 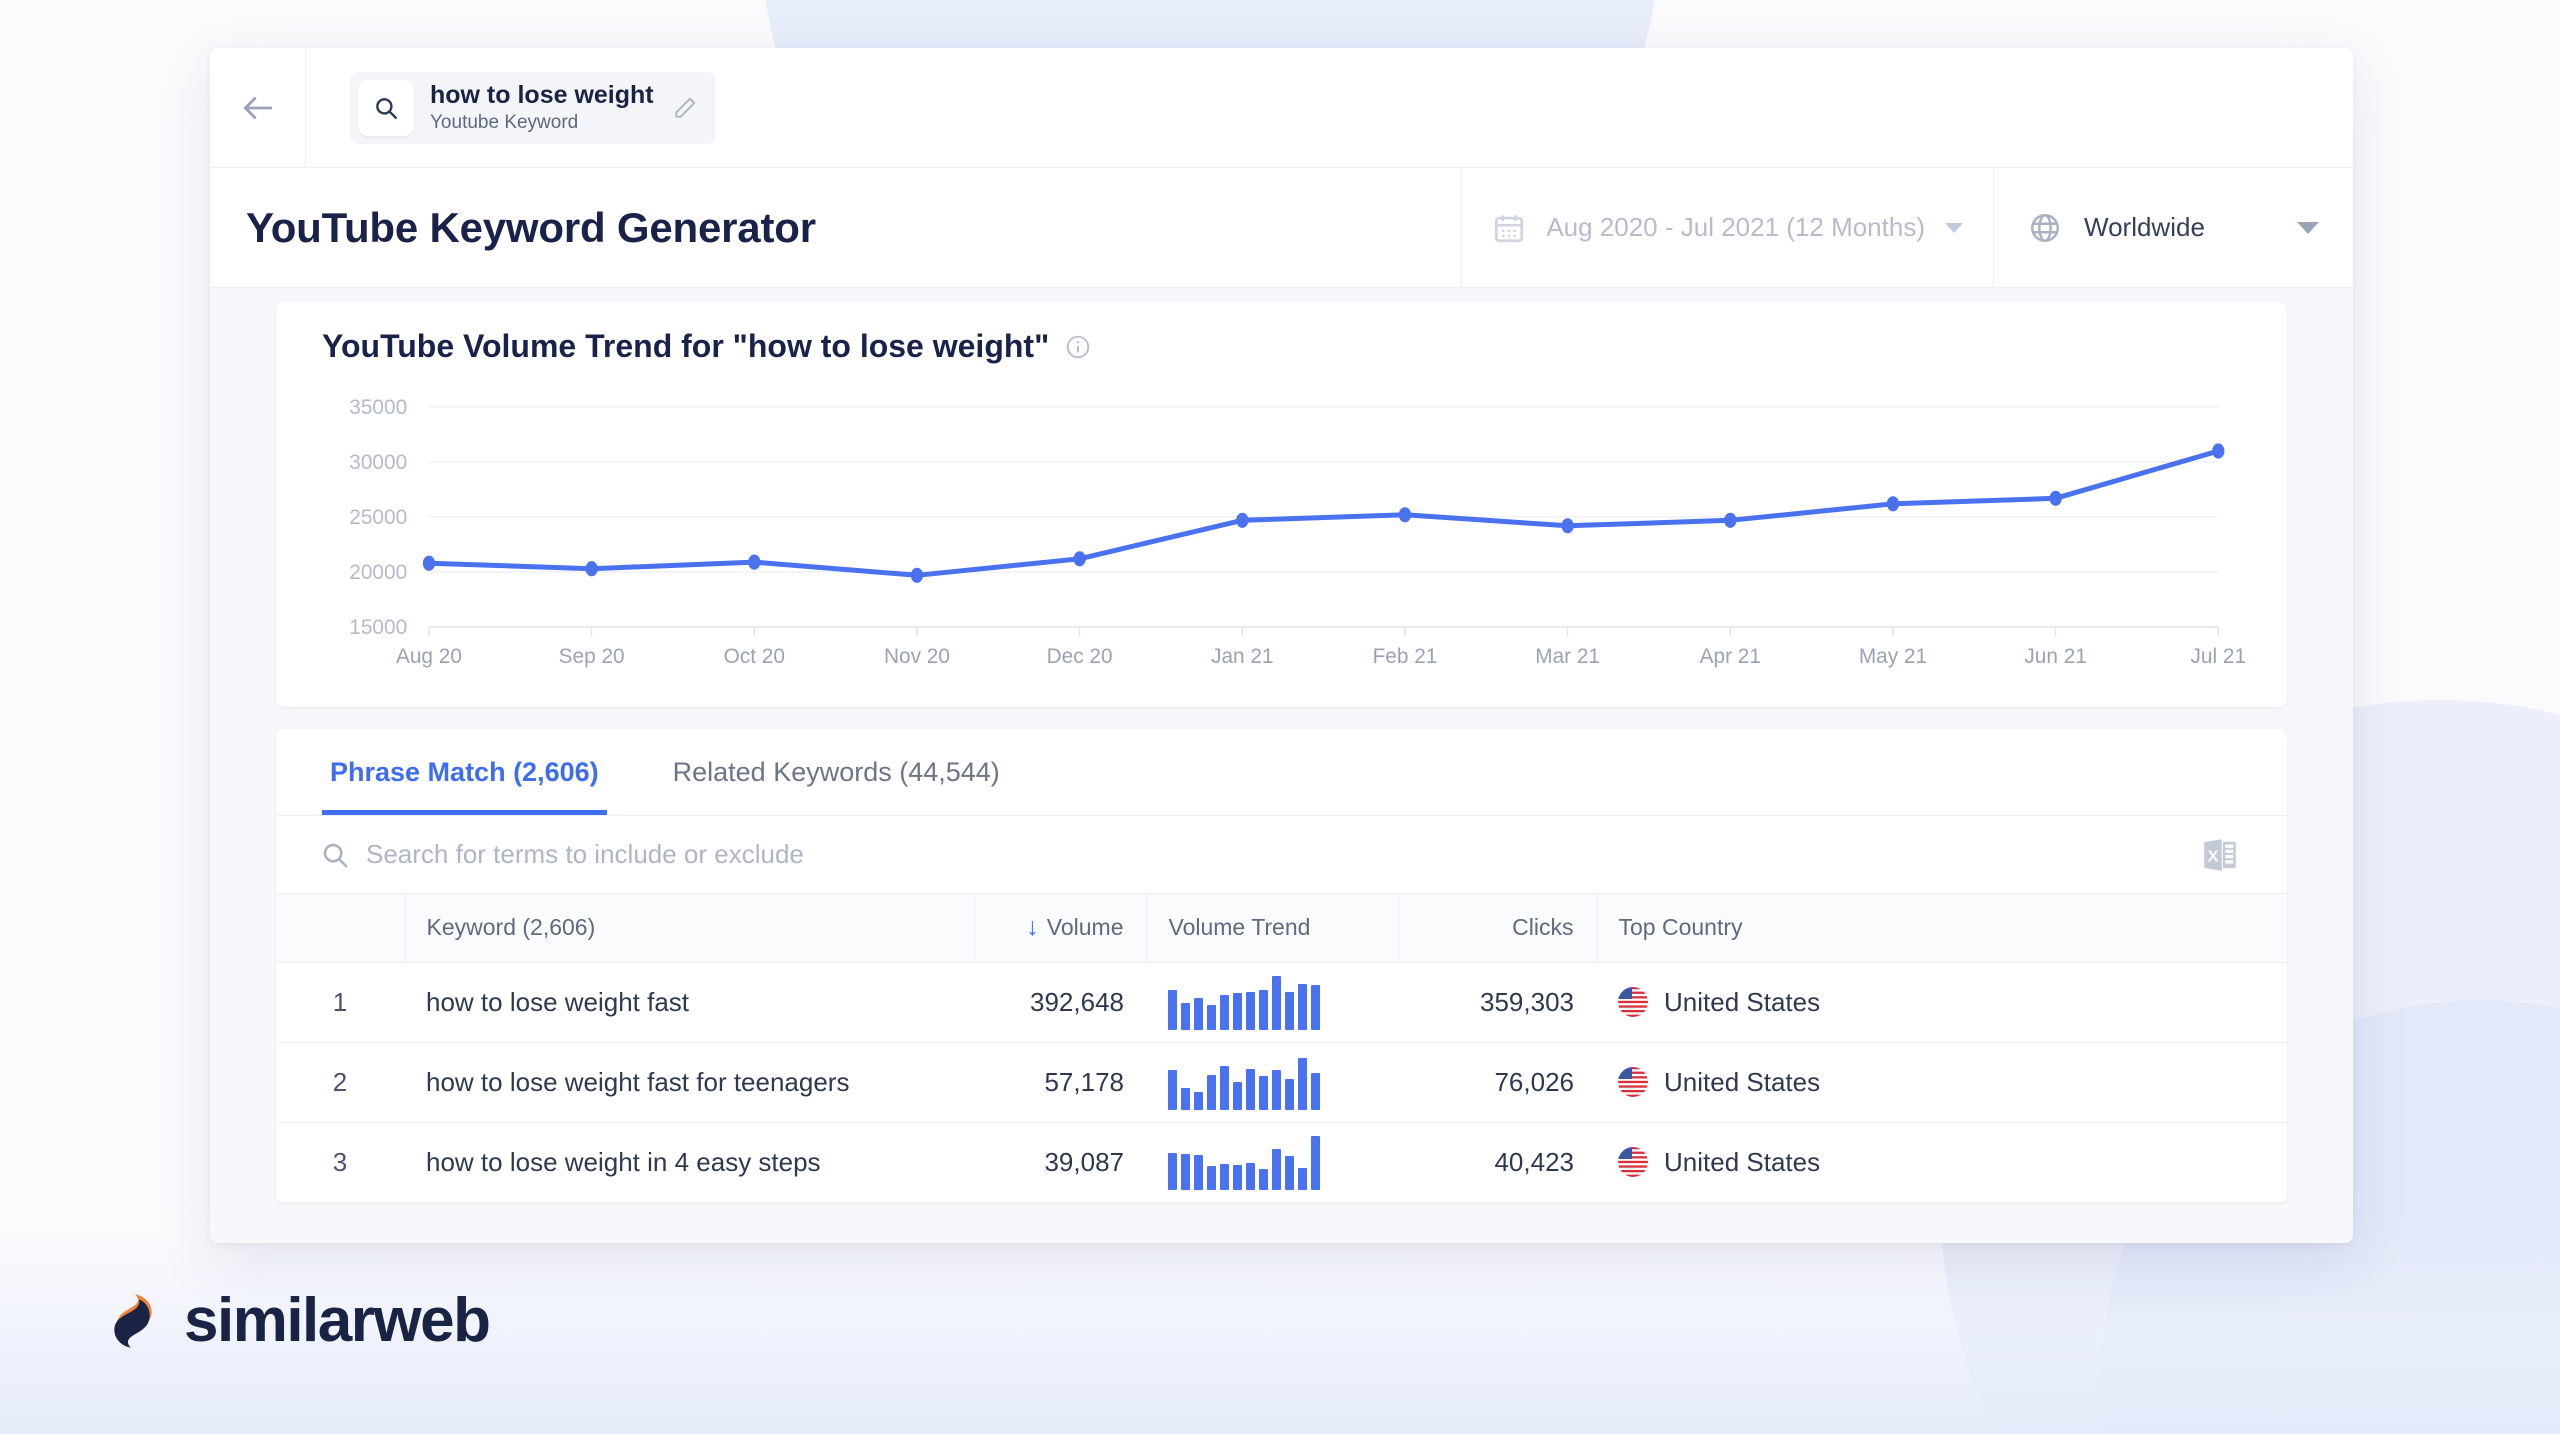 I want to click on keyword-chip-text: how to lose weight Youtube Keyword, so click(x=542, y=107).